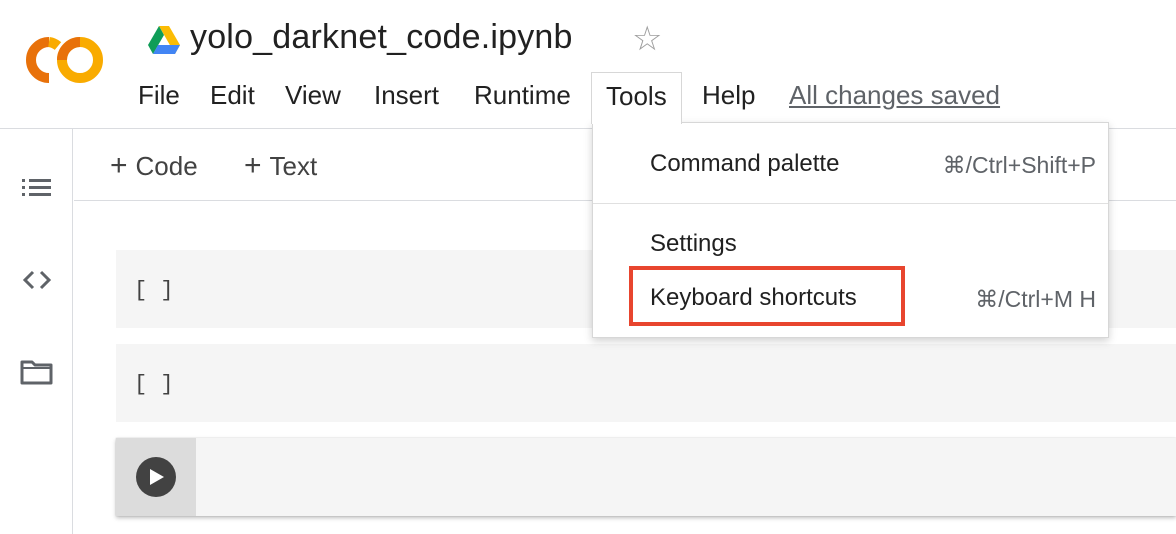 The image size is (1176, 534). I want to click on colab-logo, so click(65, 60).